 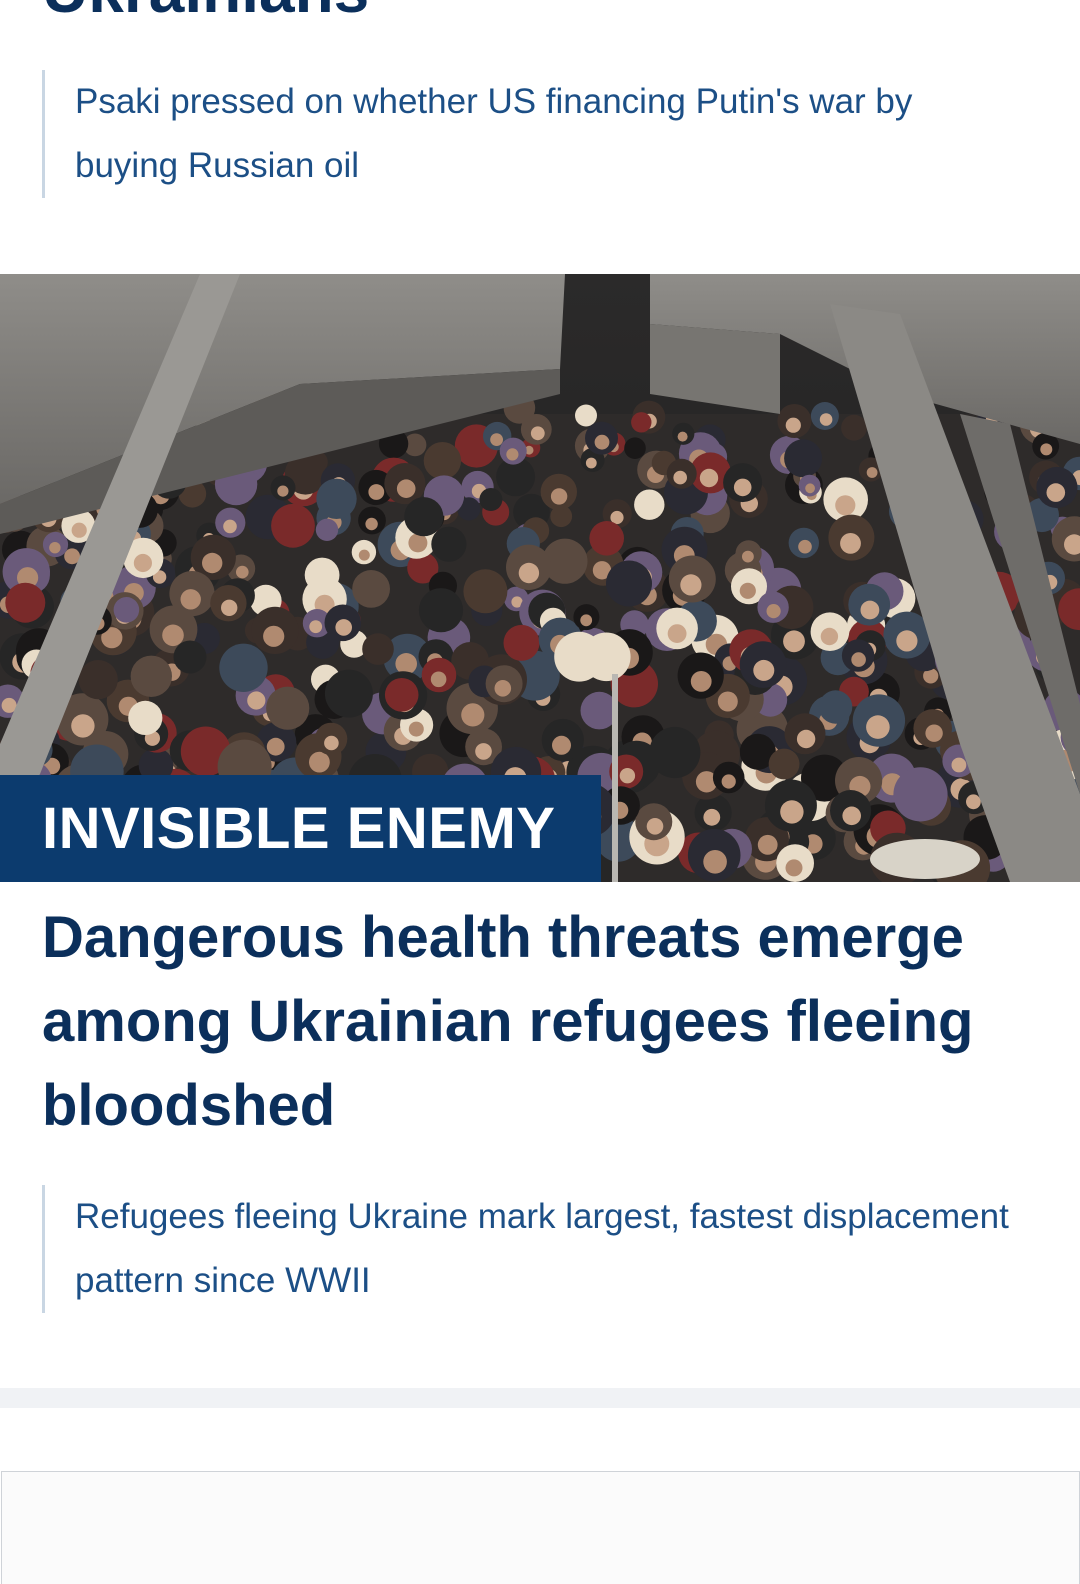 What do you see at coordinates (205, 11) in the screenshot?
I see `previous-story-headline: Ukrainians` at bounding box center [205, 11].